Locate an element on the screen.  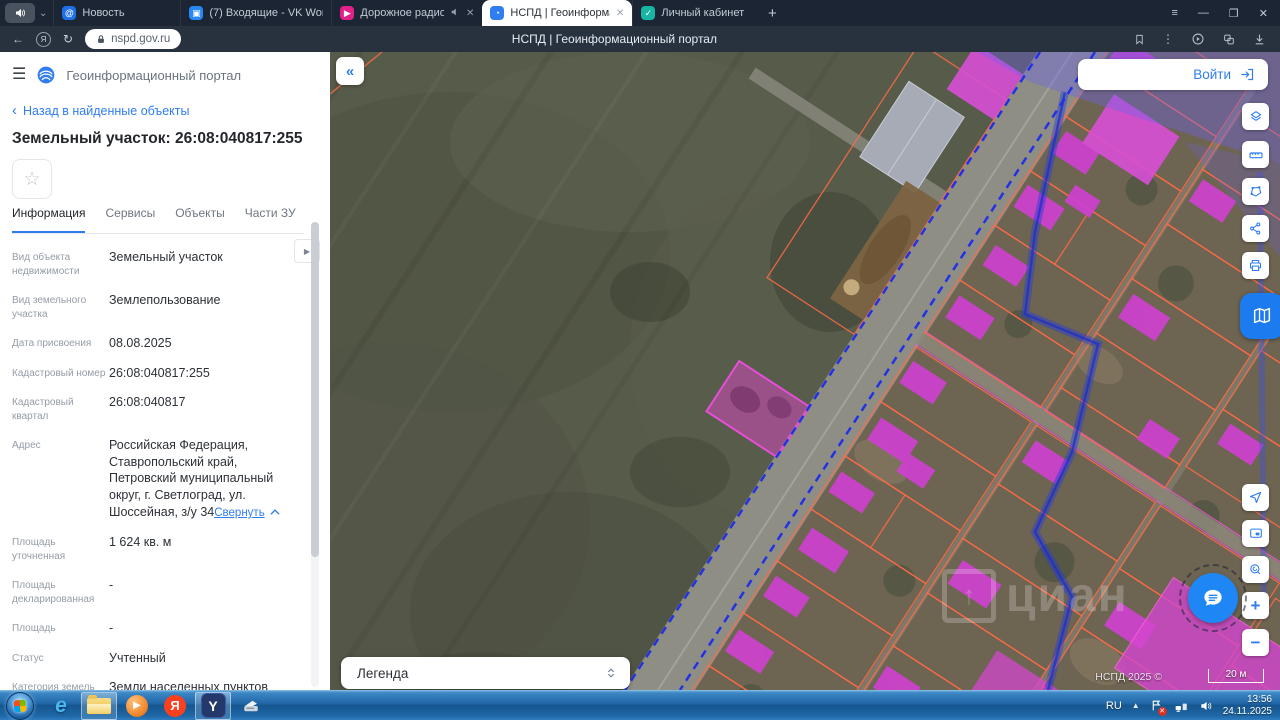
field-label: Вид земельного участка is located at coordinates (49, 307).